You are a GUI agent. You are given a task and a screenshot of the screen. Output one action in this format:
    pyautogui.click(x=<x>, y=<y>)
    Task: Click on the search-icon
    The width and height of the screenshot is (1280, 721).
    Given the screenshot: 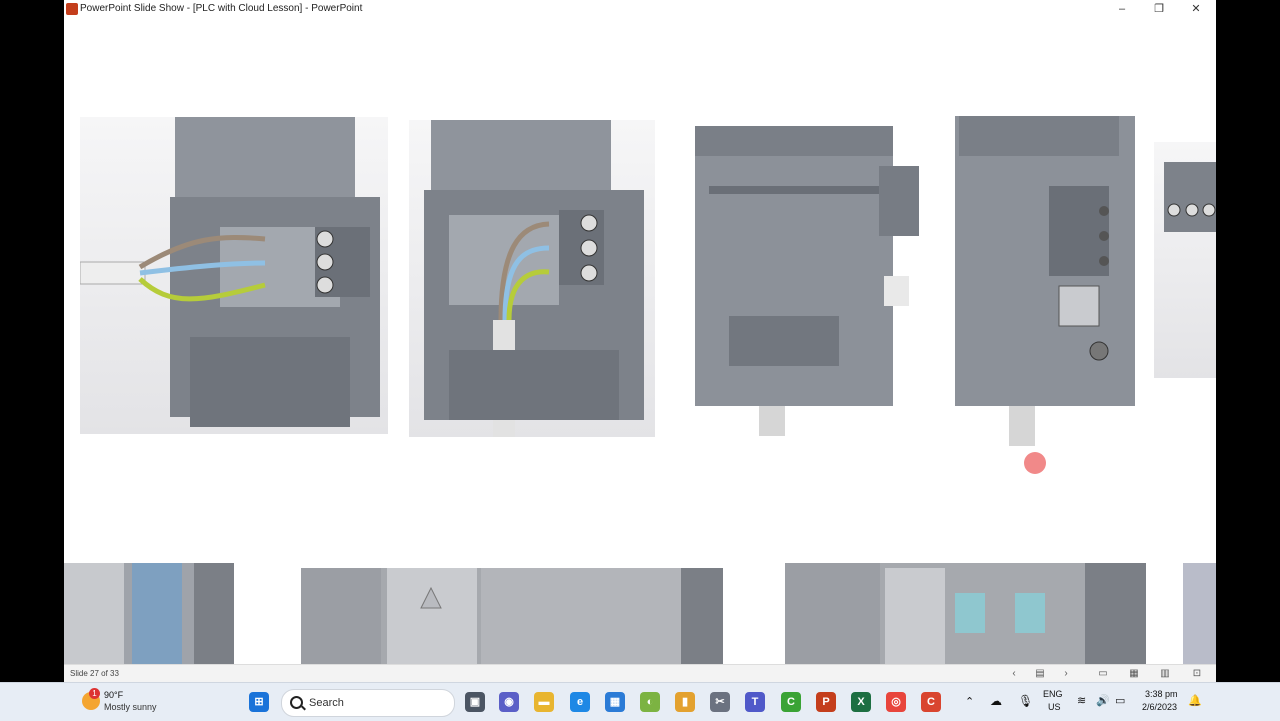 What is the action you would take?
    pyautogui.click(x=296, y=702)
    